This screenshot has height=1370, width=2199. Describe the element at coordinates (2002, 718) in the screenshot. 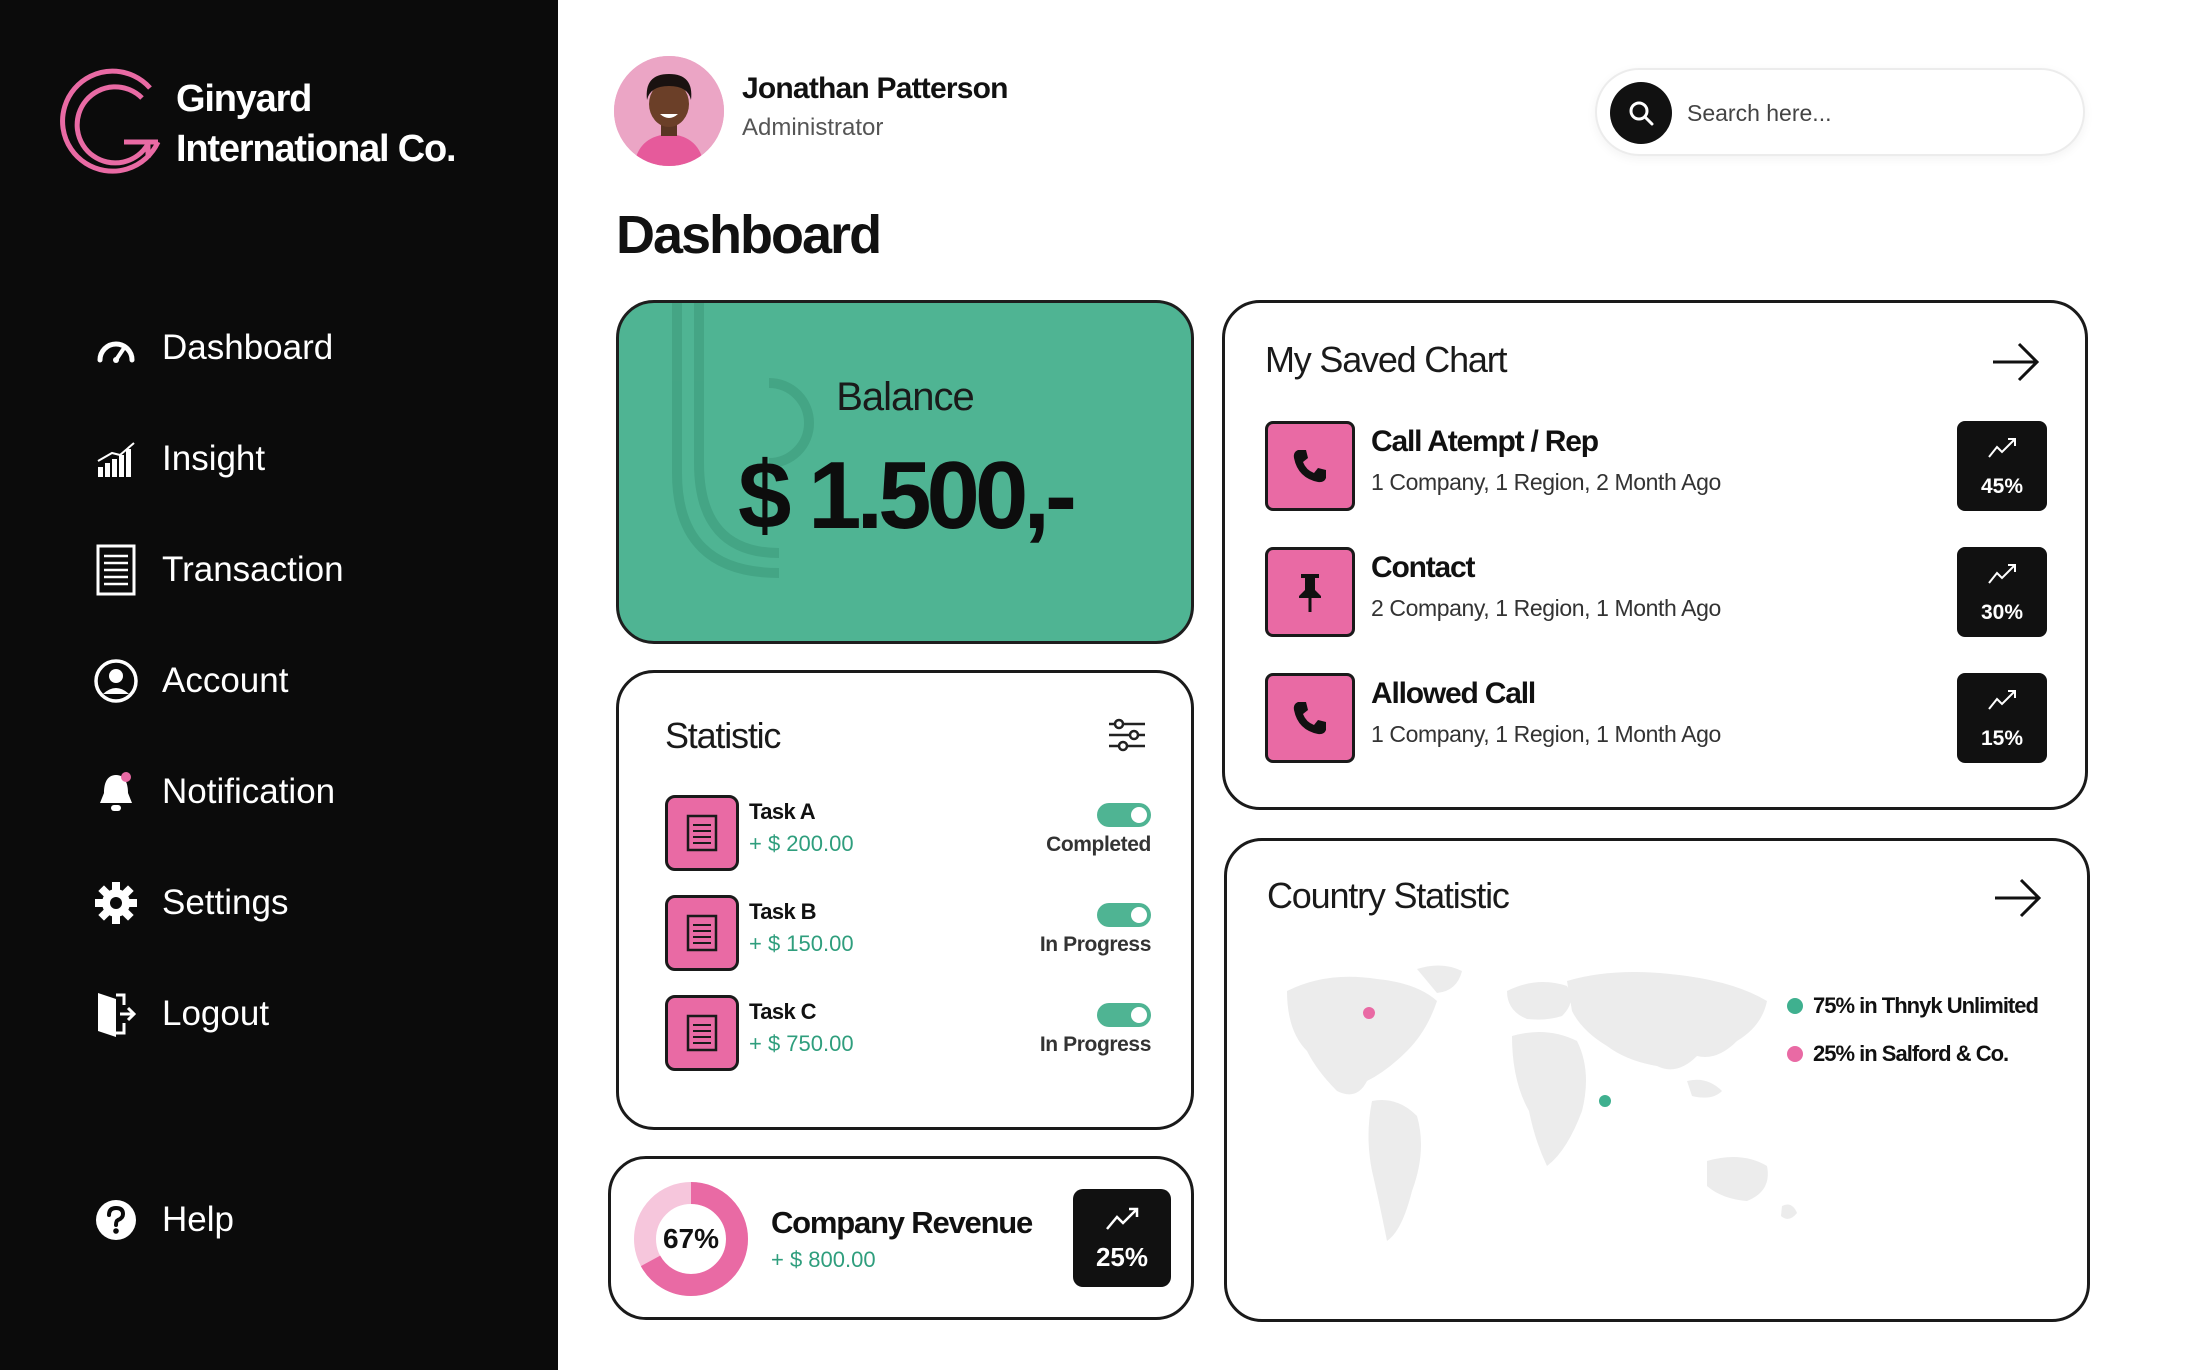

I see `percent-badge: 15%` at that location.